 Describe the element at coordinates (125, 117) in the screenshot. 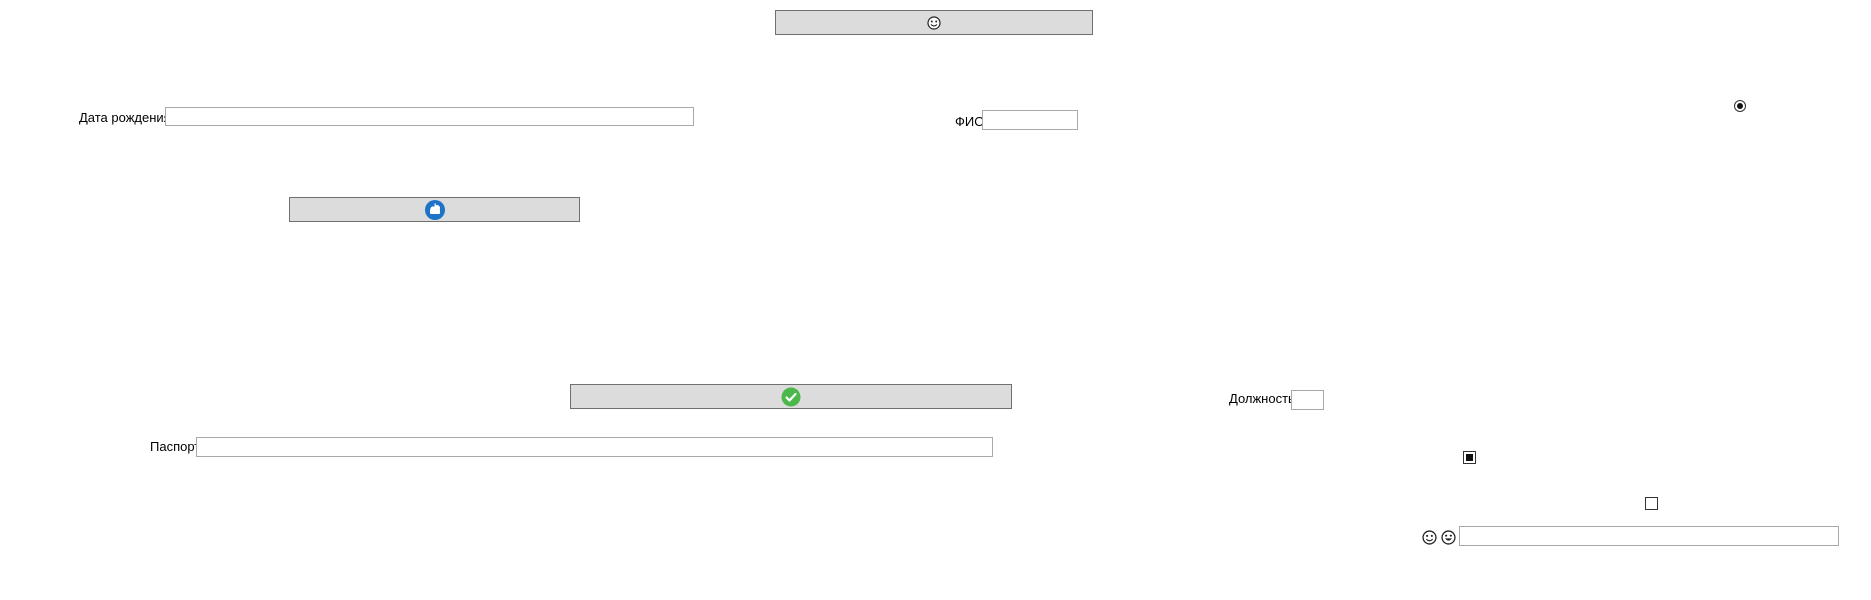

I see `birth-date-label: Дата рождения` at that location.